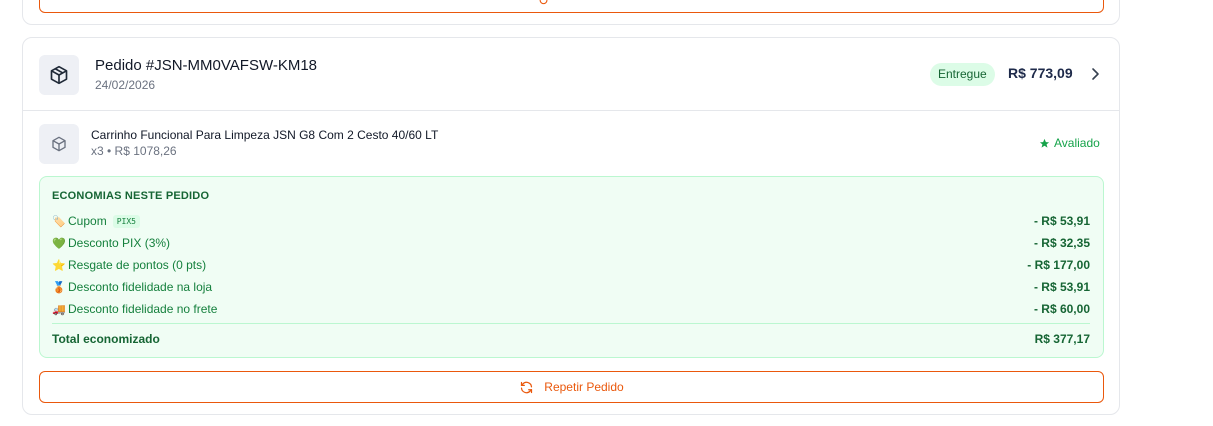 This screenshot has width=1213, height=426. Describe the element at coordinates (134, 151) in the screenshot. I see `product-quantity-price: x3 • R$ 1078,26` at that location.